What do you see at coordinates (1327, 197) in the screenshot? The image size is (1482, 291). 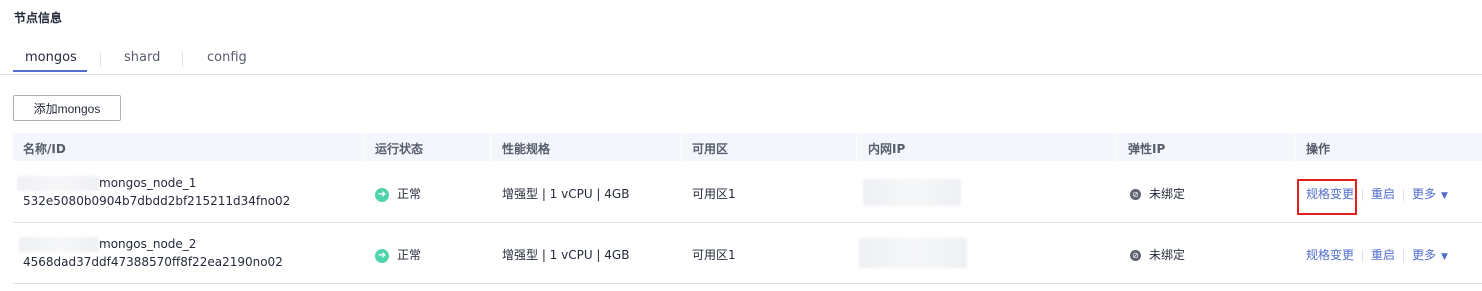 I see `highlight-annotation-box` at bounding box center [1327, 197].